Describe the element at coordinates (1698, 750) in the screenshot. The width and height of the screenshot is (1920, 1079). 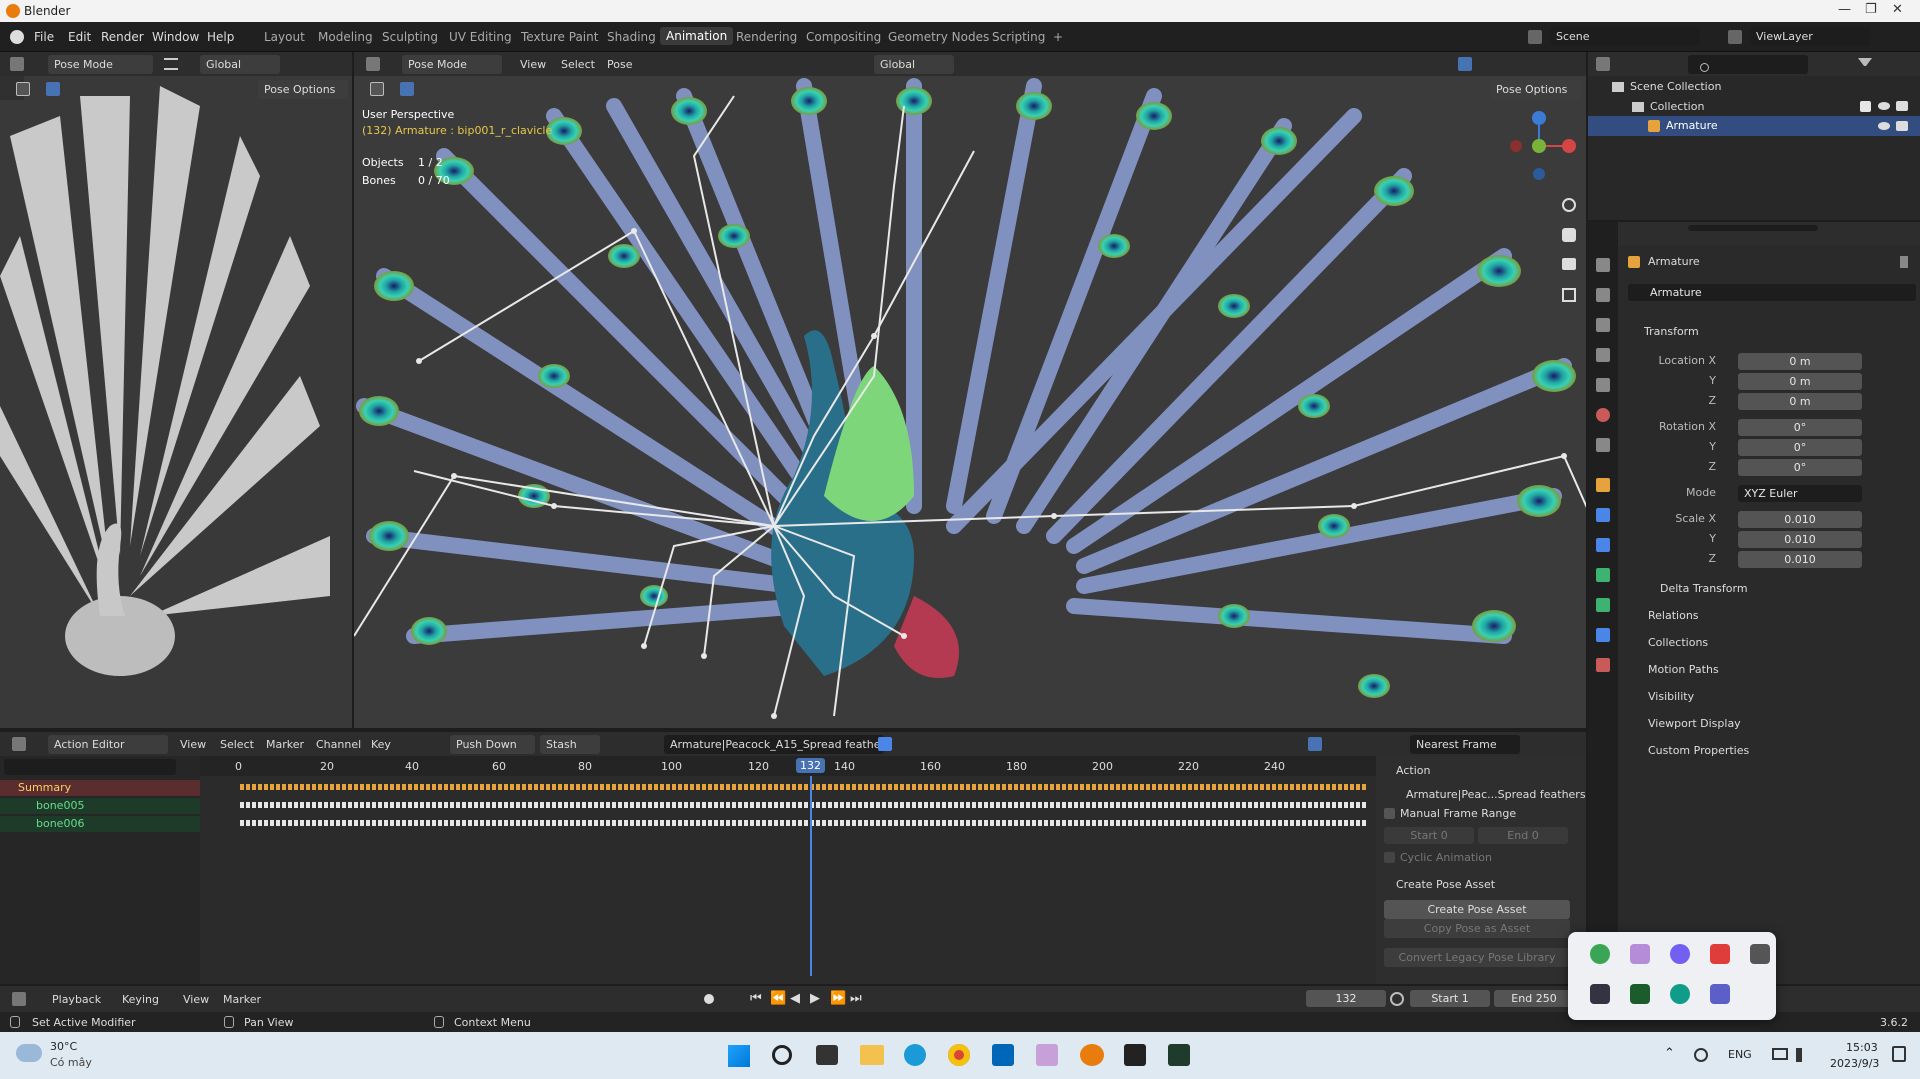
I see `custom-properties-panel: Custom Properties` at that location.